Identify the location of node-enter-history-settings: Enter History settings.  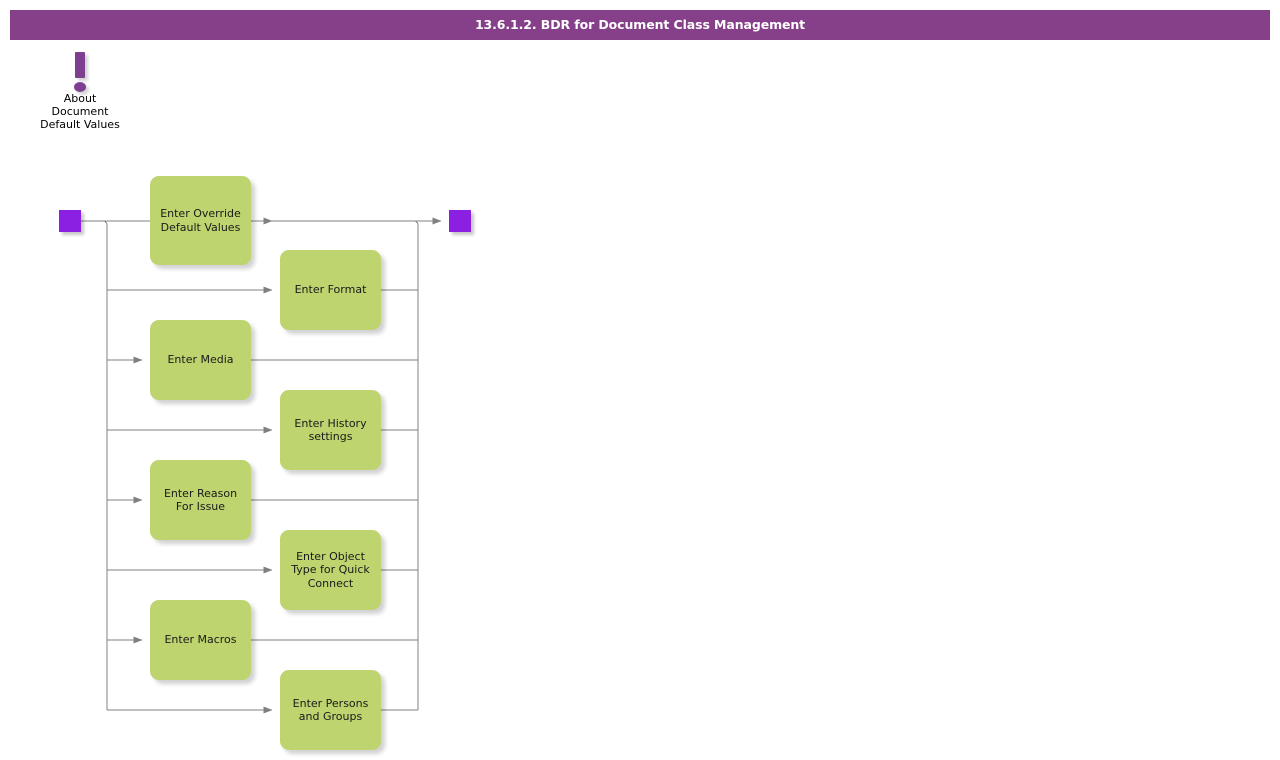
(330, 430).